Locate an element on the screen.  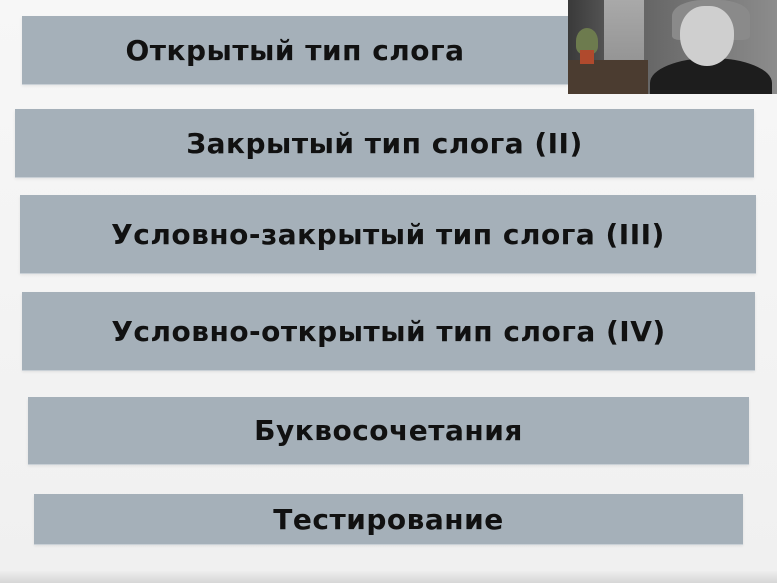
menu-item-conditionally-open-syllable: Условно-открытый тип слога (IV) is located at coordinates (388, 331).